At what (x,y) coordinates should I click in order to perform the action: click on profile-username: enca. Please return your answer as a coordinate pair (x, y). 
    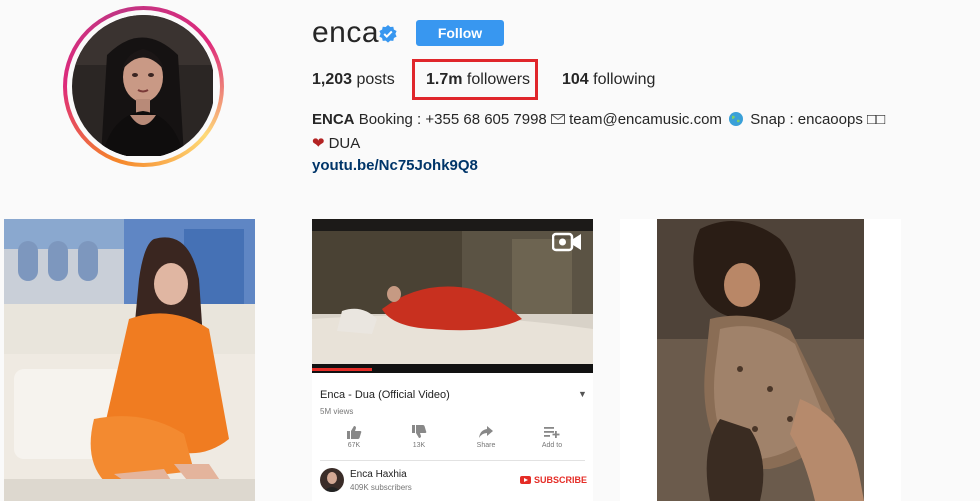
    Looking at the image, I should click on (346, 32).